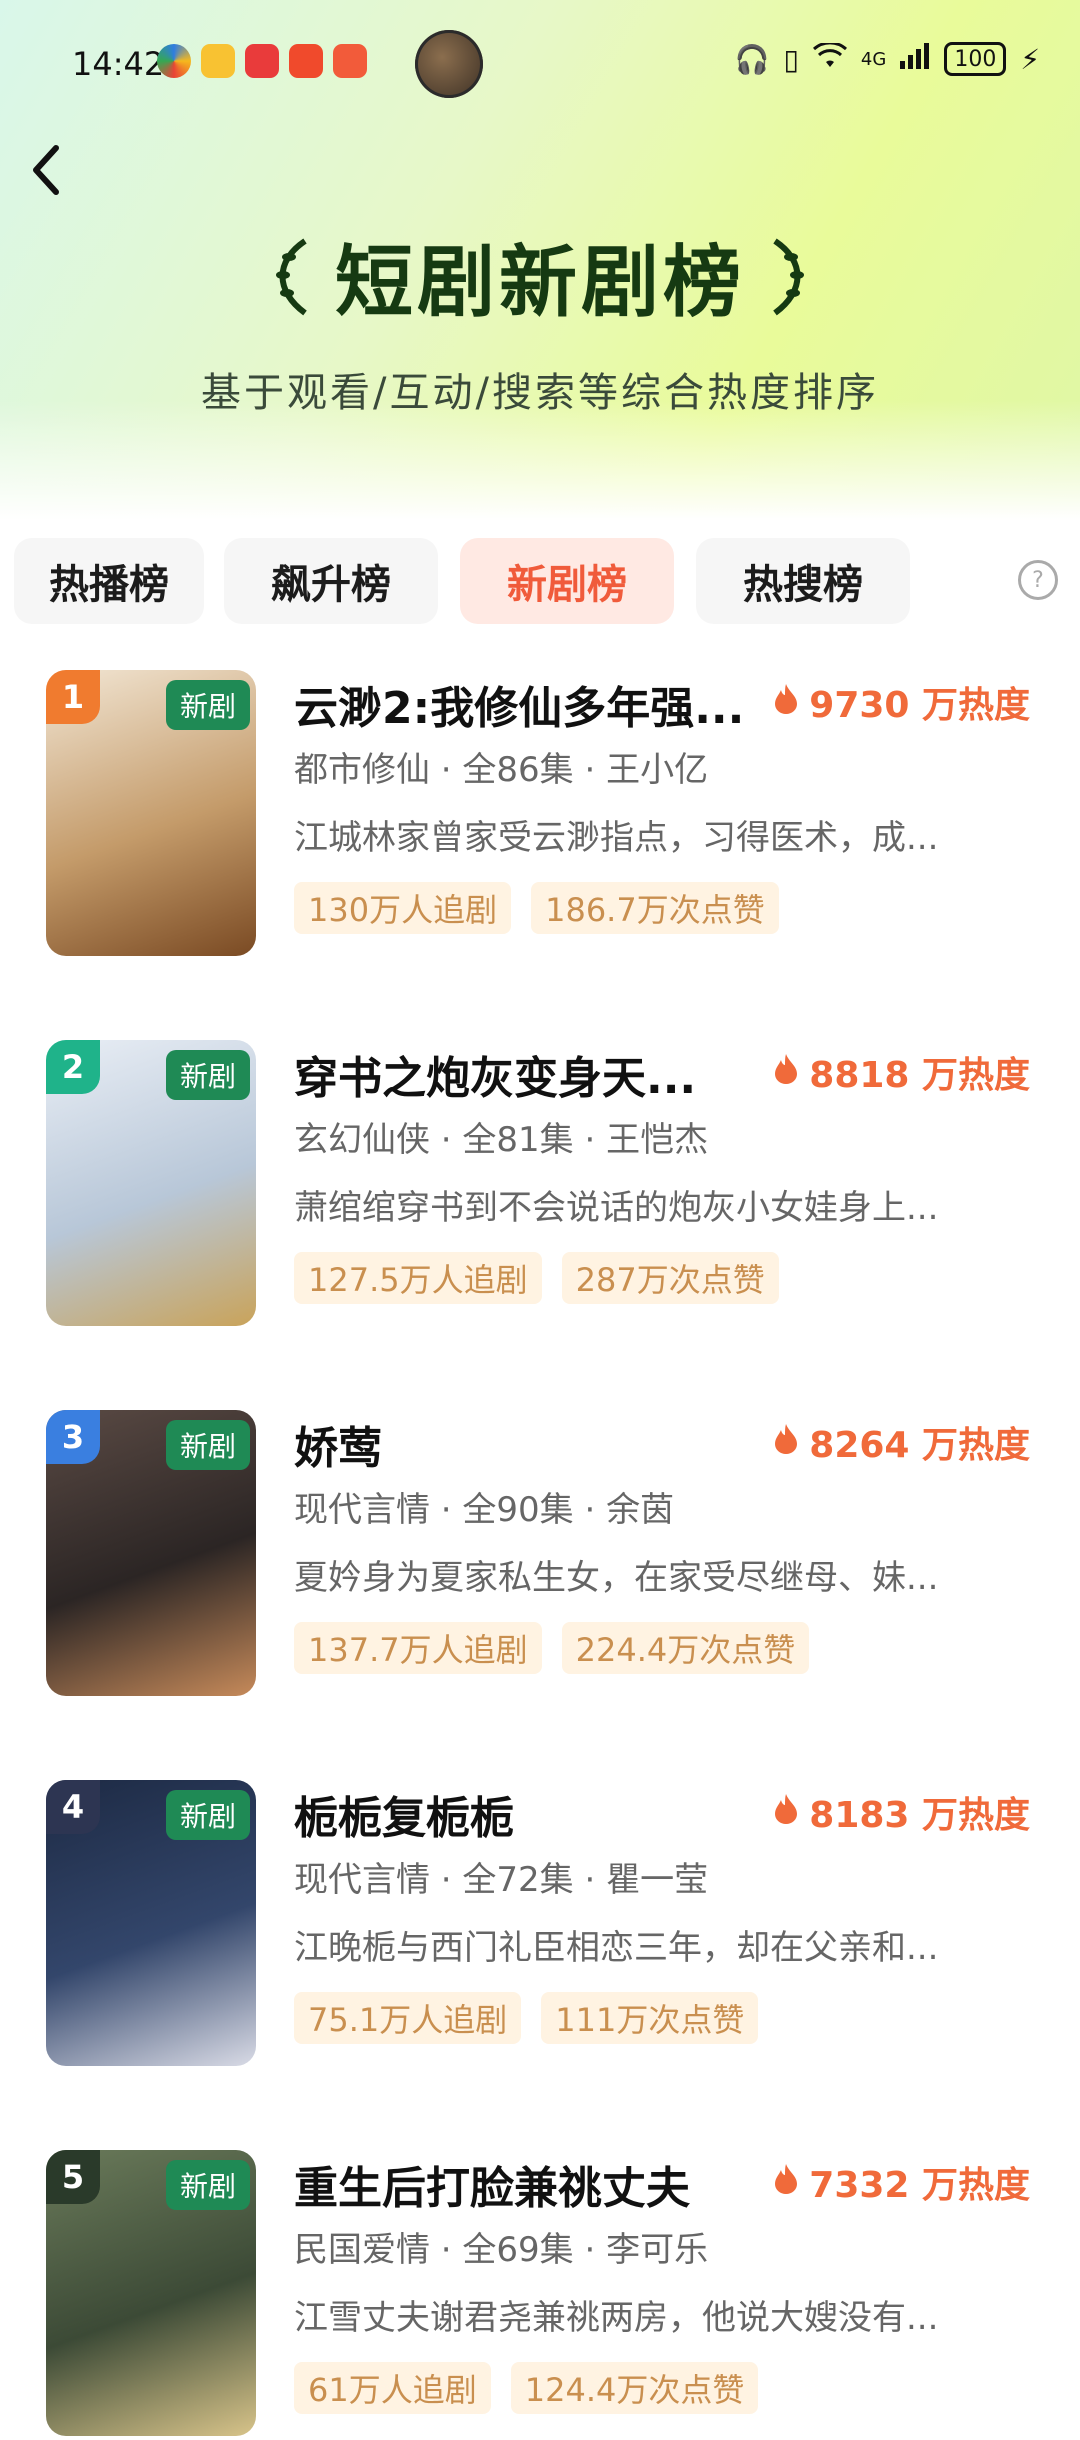 The height and width of the screenshot is (2440, 1080). Describe the element at coordinates (634, 2388) in the screenshot. I see `likes-badge: 124.4万次点赞` at that location.